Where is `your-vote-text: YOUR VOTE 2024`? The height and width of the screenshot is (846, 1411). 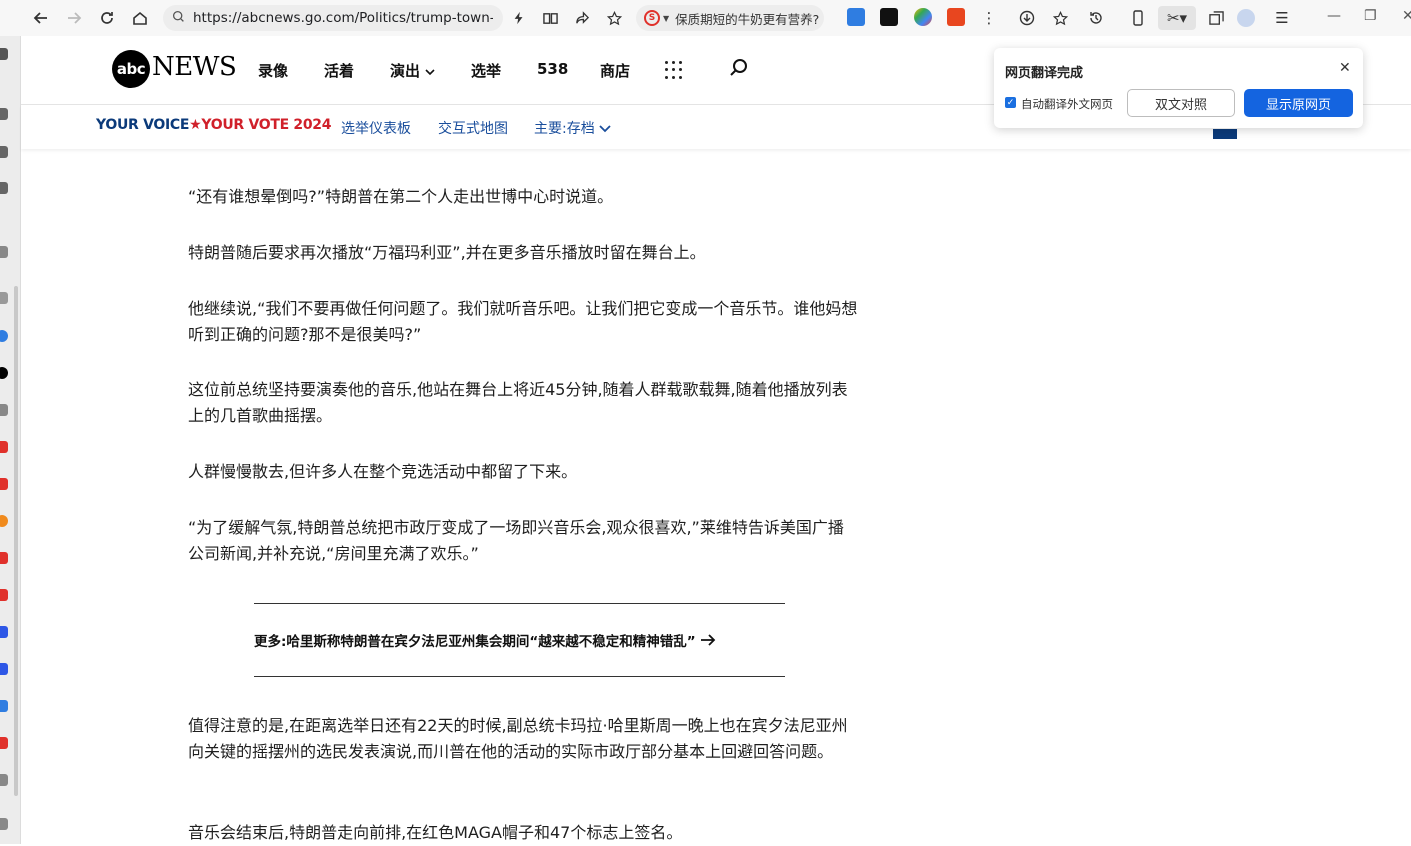 your-vote-text: YOUR VOTE 2024 is located at coordinates (266, 125).